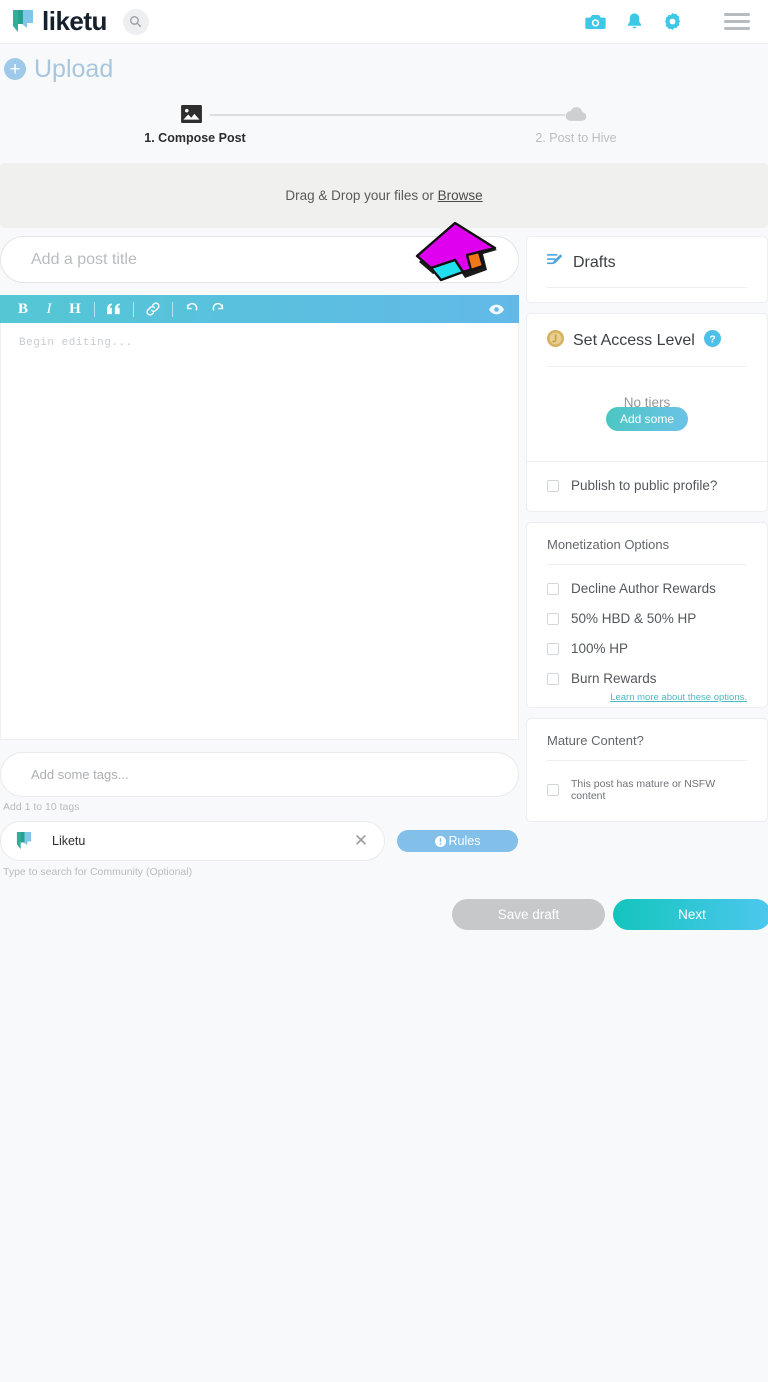 The image size is (768, 1382). I want to click on publish-public-checkbox, so click(553, 485).